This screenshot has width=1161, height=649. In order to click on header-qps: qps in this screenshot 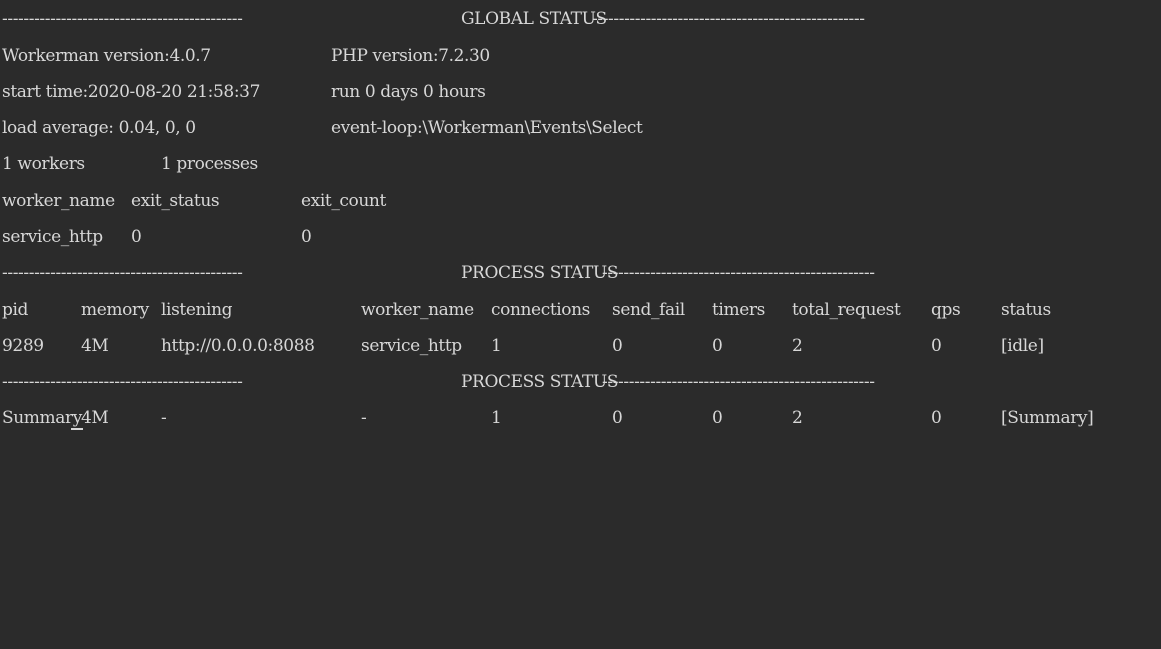, I will do `click(946, 310)`.